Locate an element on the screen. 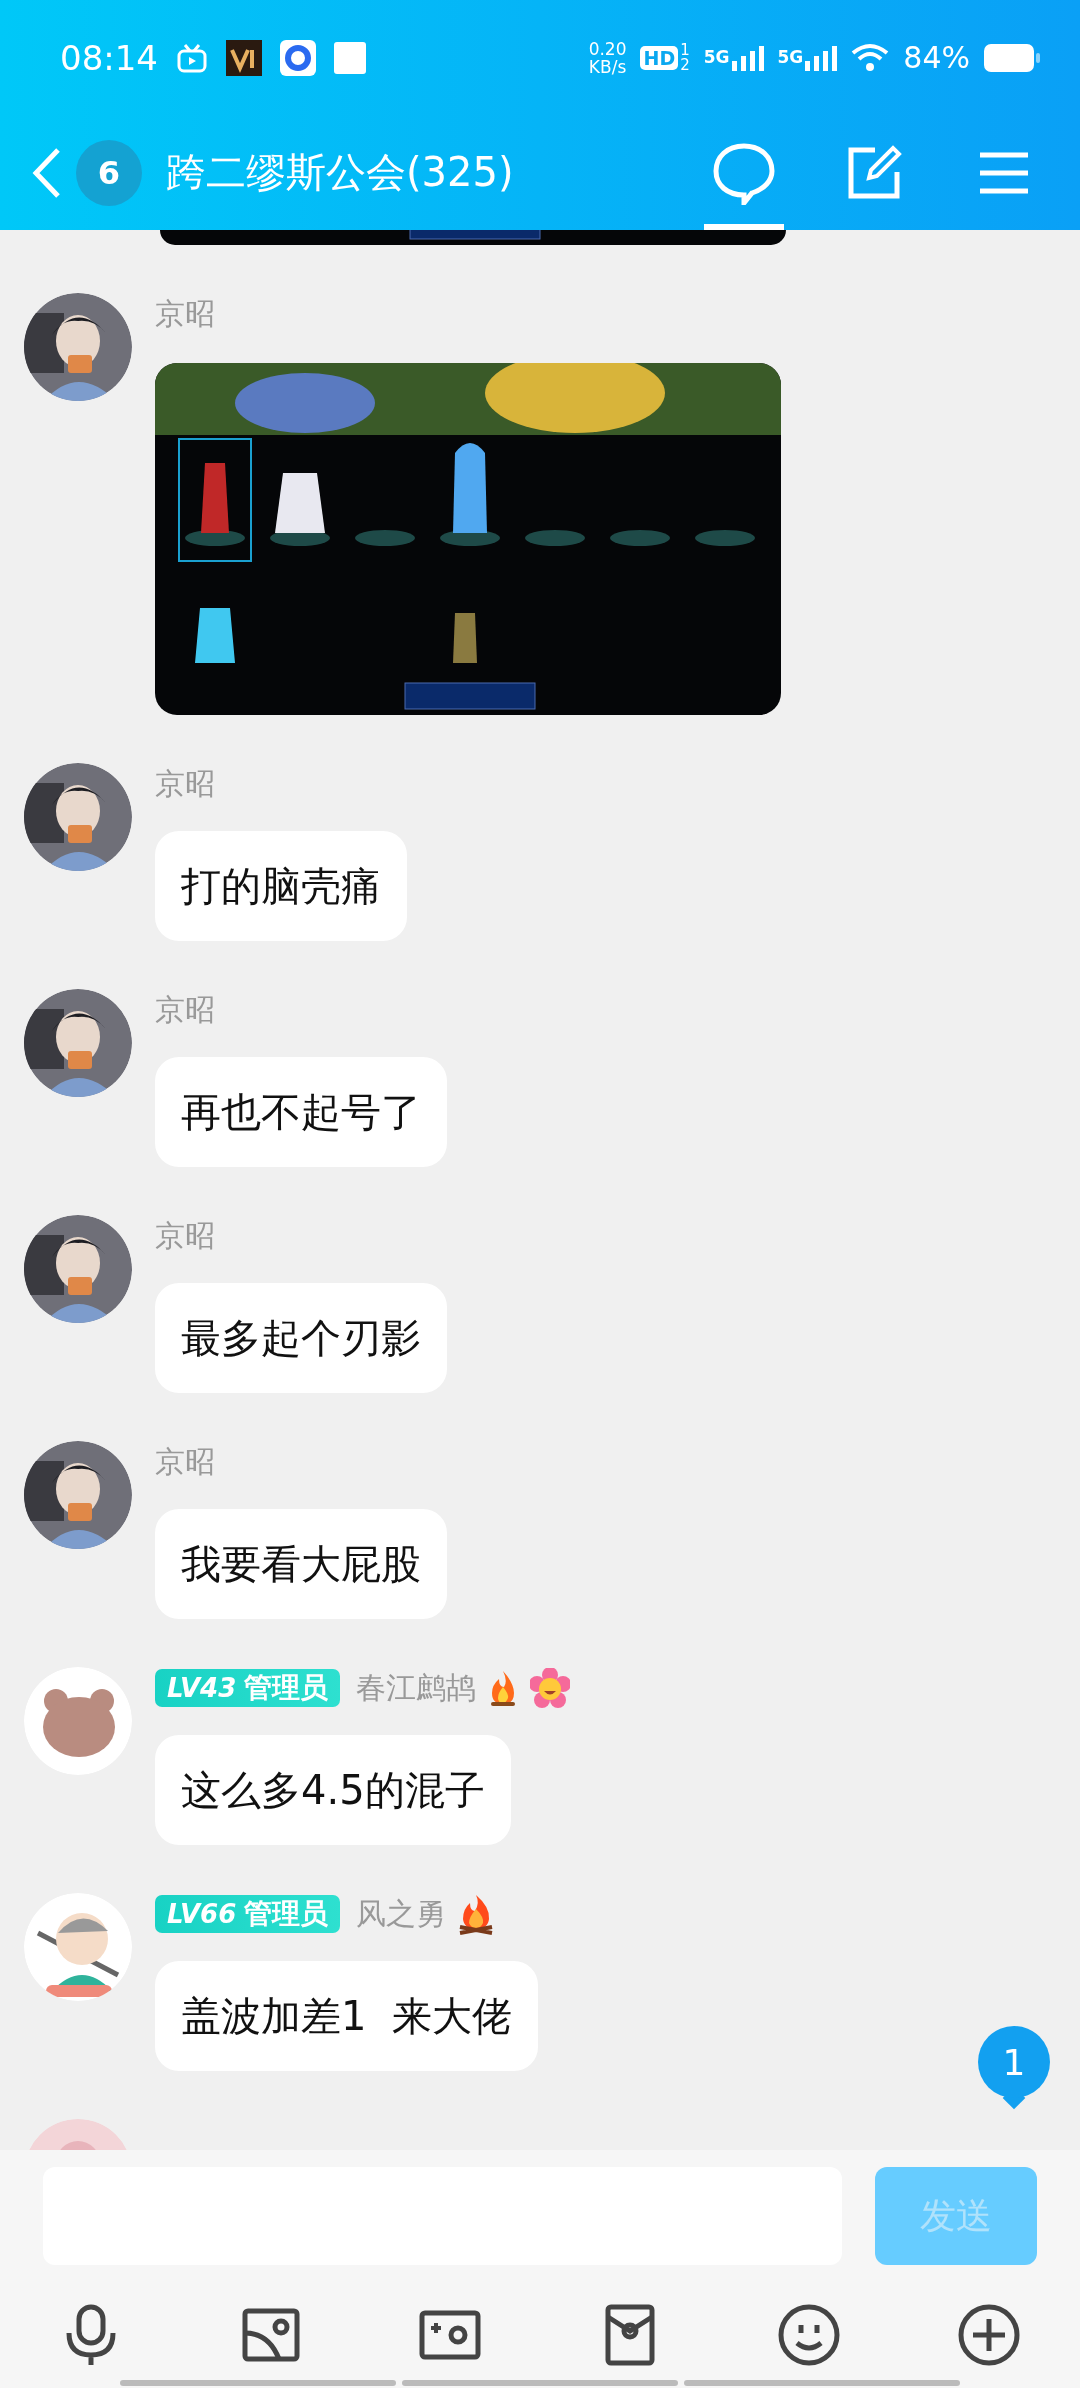 The width and height of the screenshot is (1080, 2388). battery-level: 84% is located at coordinates (936, 57).